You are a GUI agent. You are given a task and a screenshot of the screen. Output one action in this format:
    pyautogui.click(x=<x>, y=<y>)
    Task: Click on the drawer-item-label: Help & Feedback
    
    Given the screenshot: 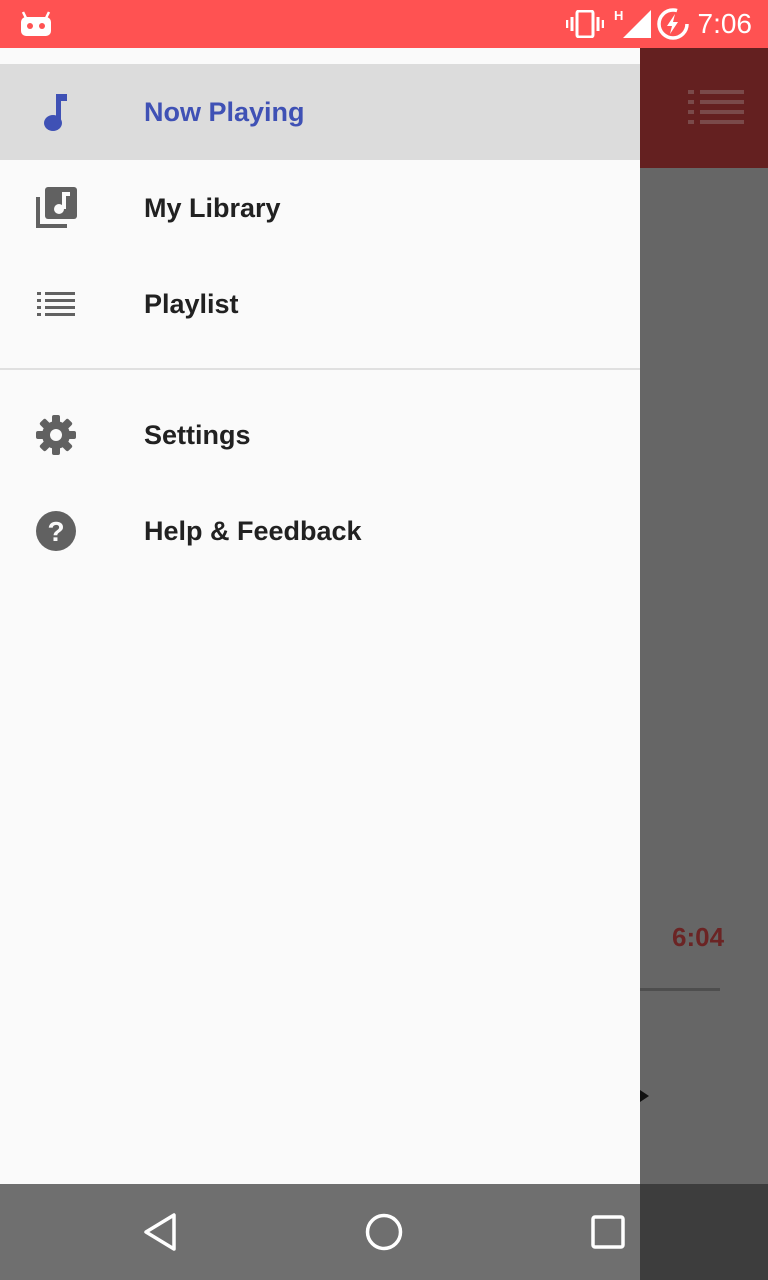 What is the action you would take?
    pyautogui.click(x=253, y=531)
    